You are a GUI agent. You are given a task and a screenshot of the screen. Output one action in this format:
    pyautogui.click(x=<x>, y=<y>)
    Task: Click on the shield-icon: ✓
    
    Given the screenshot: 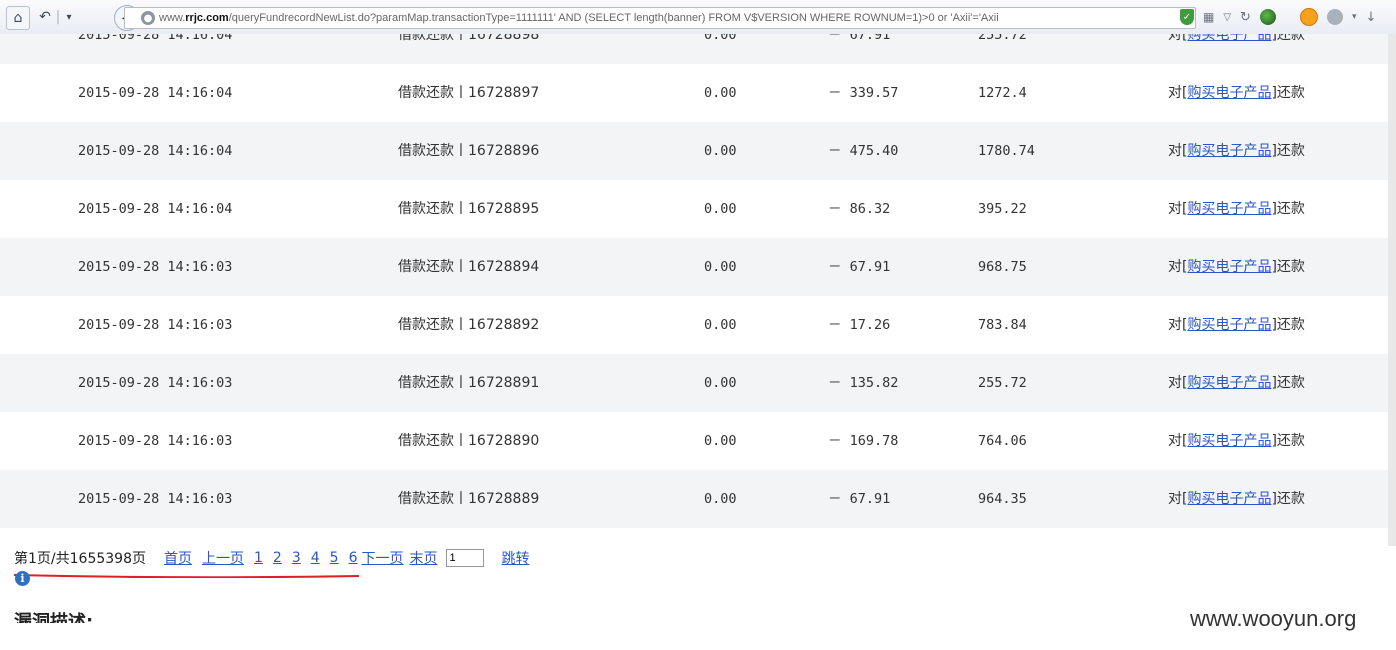 What is the action you would take?
    pyautogui.click(x=1187, y=17)
    